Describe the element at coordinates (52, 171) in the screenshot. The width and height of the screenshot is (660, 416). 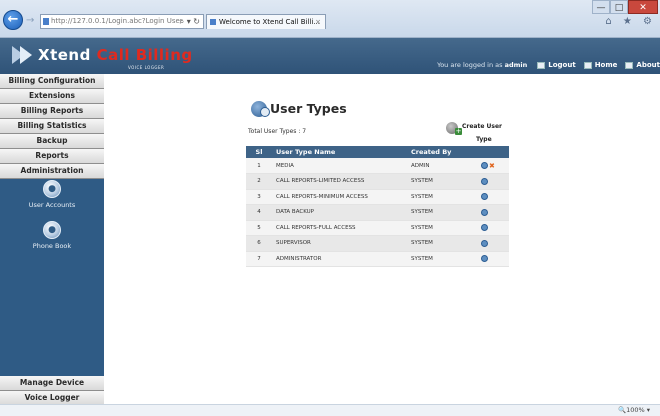
I see `nav-administration: Administration` at that location.